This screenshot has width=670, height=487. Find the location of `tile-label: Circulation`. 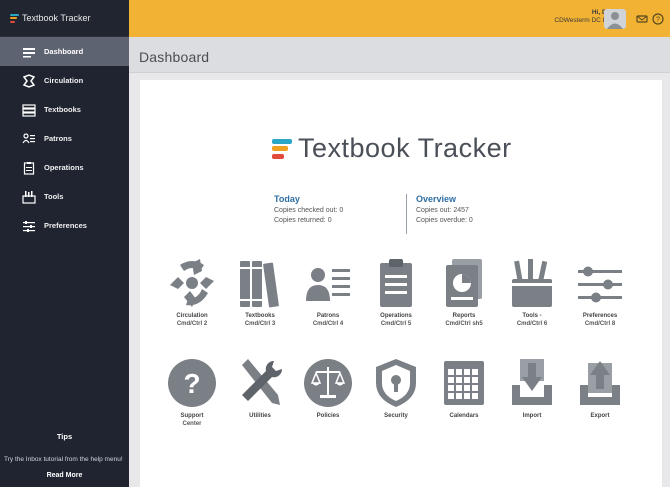

tile-label: Circulation is located at coordinates (192, 316).